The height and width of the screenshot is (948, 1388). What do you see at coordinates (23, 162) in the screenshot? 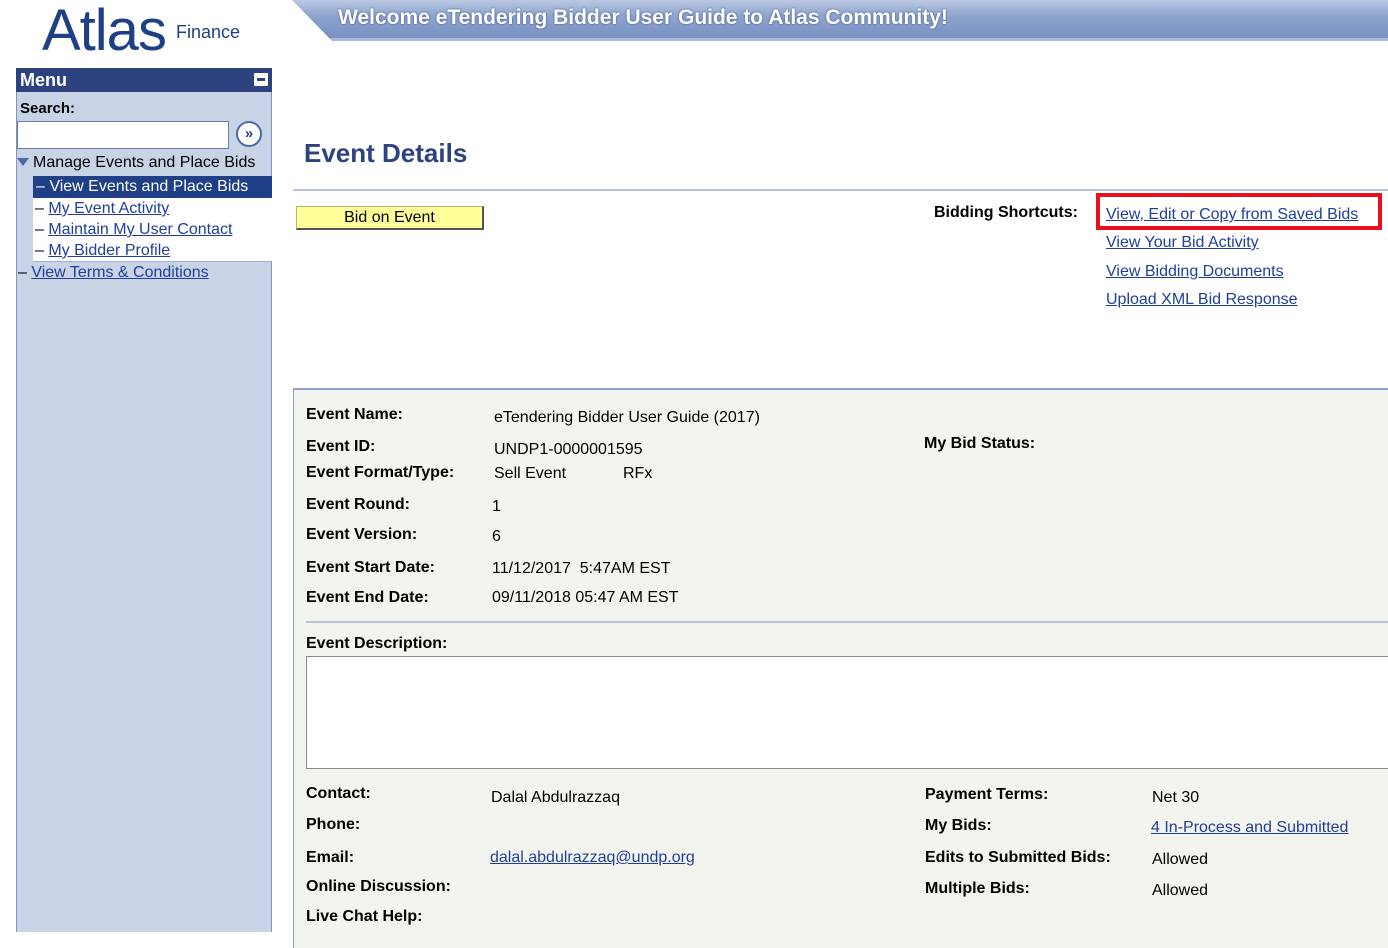
I see `expand-triangle-icon` at bounding box center [23, 162].